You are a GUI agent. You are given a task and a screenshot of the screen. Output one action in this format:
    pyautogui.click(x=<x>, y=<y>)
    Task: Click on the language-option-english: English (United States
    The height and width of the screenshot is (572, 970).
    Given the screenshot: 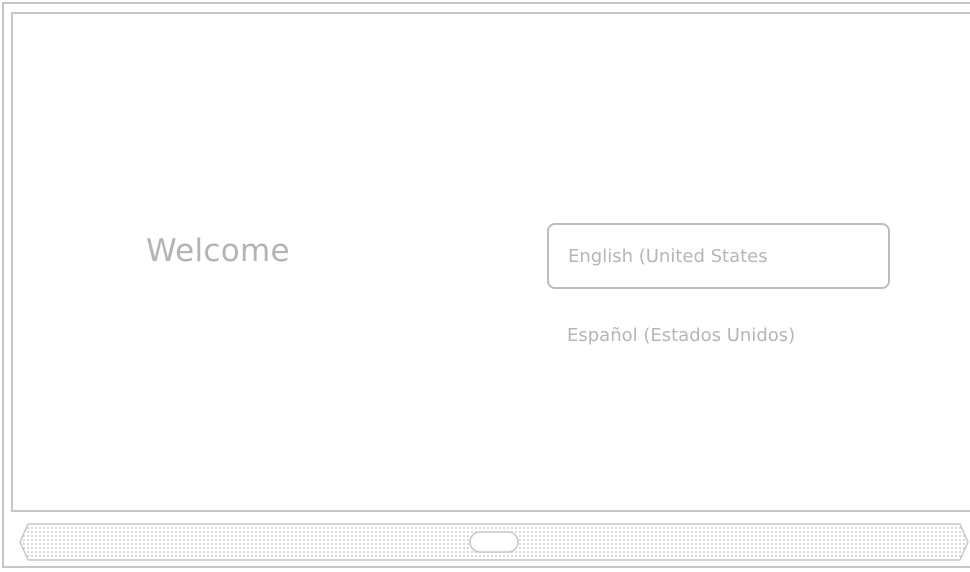 What is the action you would take?
    pyautogui.click(x=718, y=256)
    